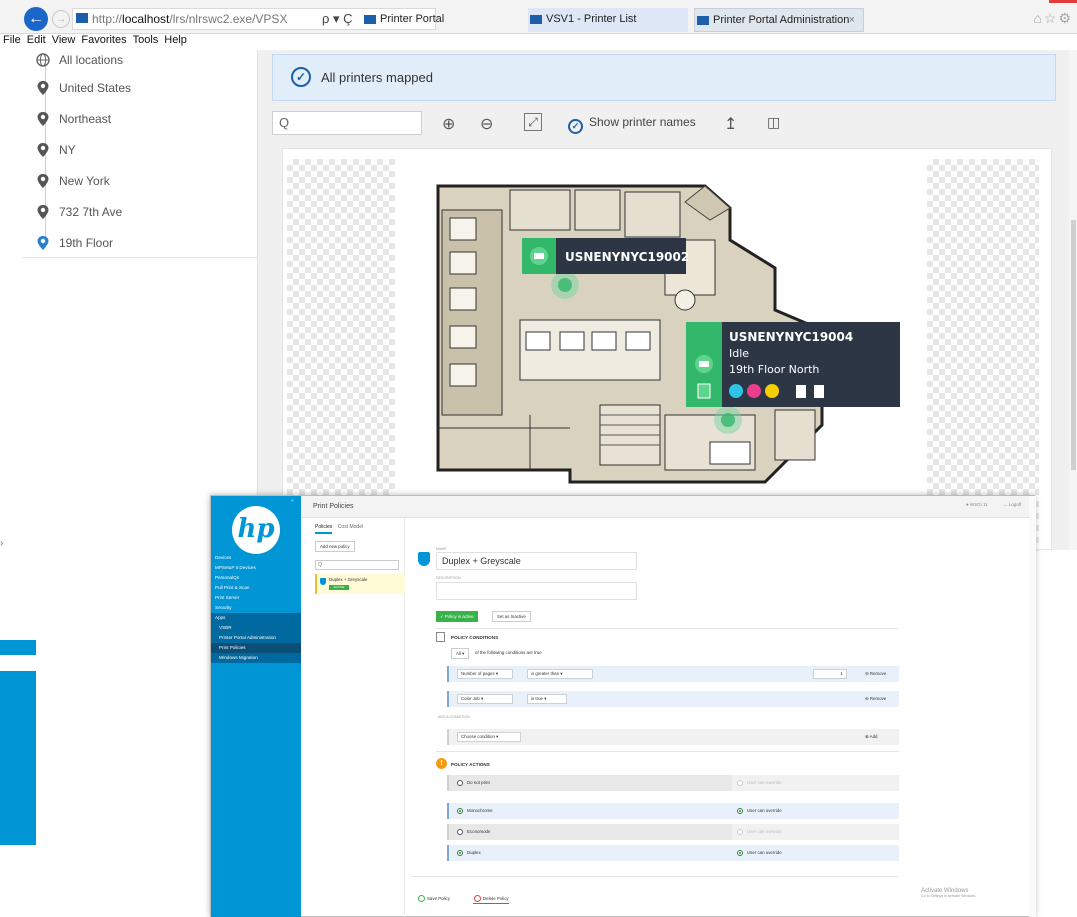 The height and width of the screenshot is (917, 1077). What do you see at coordinates (486, 124) in the screenshot?
I see `zoom-out-icon: ⊖` at bounding box center [486, 124].